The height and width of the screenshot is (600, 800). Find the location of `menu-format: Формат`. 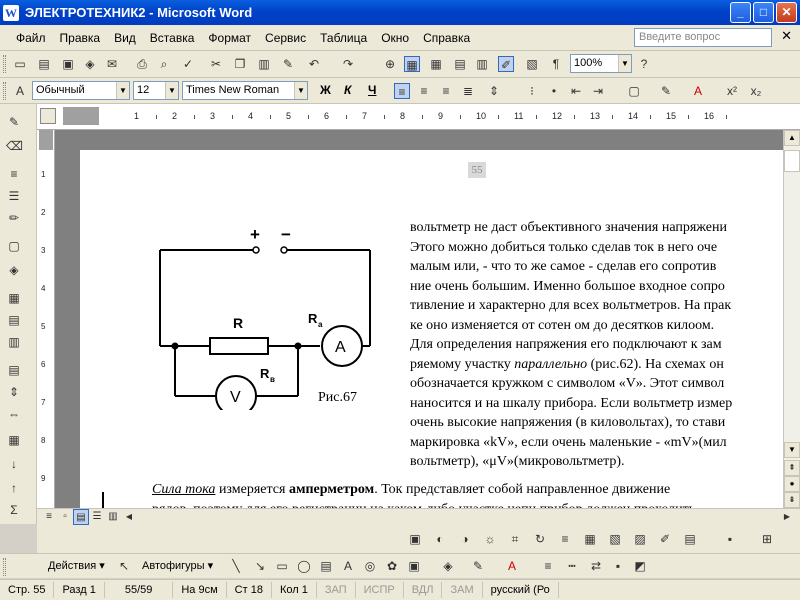

menu-format: Формат is located at coordinates (229, 38).